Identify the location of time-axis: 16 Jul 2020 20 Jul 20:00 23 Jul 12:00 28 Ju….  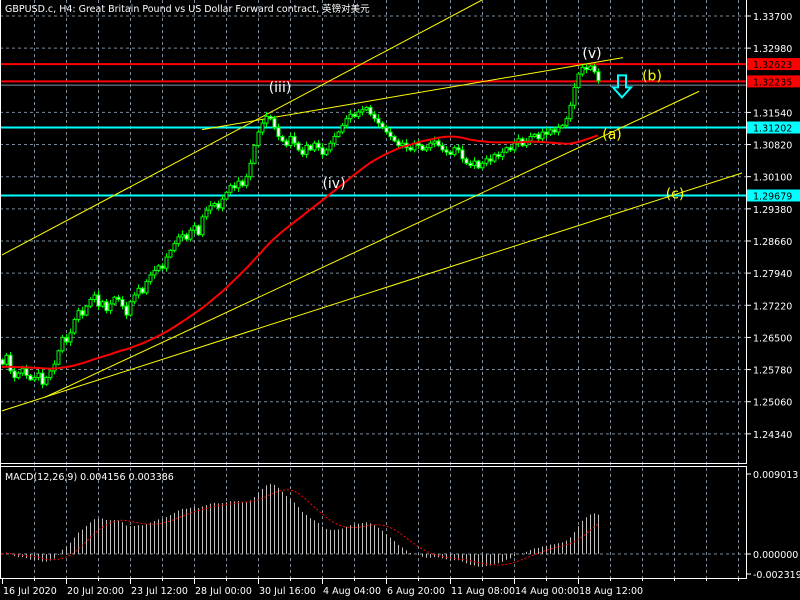
(370, 587).